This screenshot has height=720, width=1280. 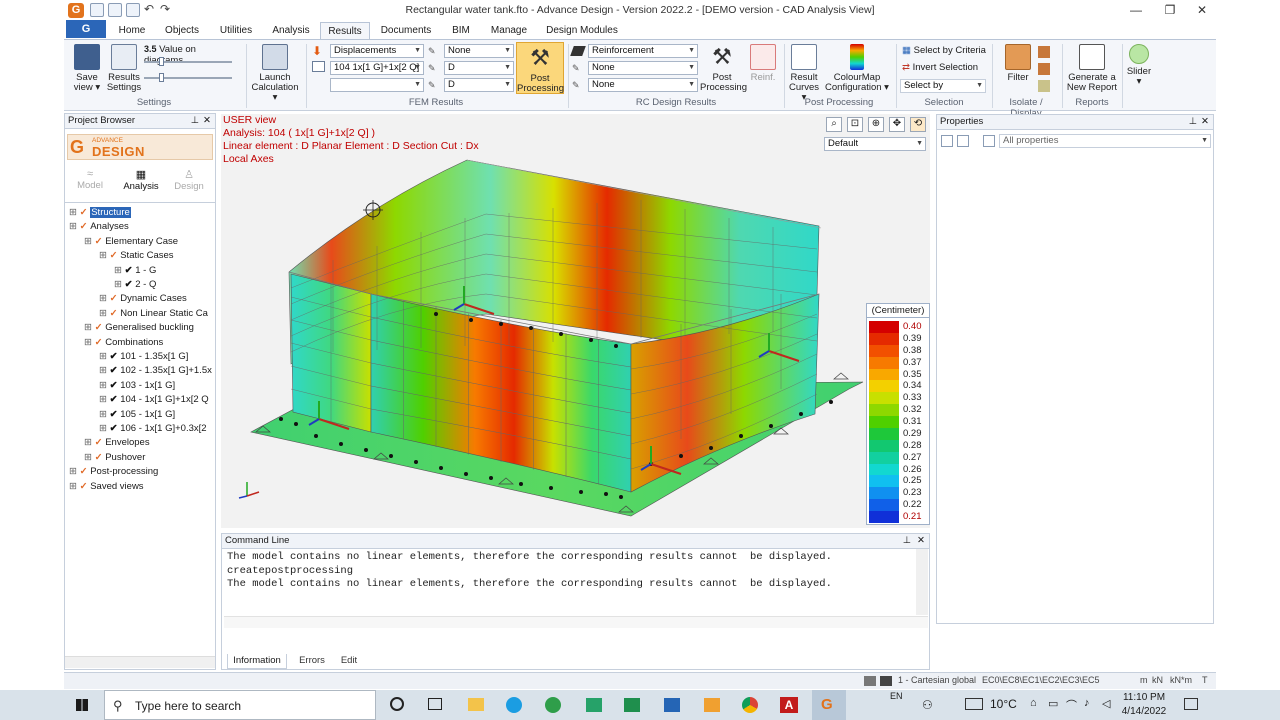 What do you see at coordinates (136, 255) in the screenshot?
I see `tree-item: ⊞ ✓ Static Cases` at bounding box center [136, 255].